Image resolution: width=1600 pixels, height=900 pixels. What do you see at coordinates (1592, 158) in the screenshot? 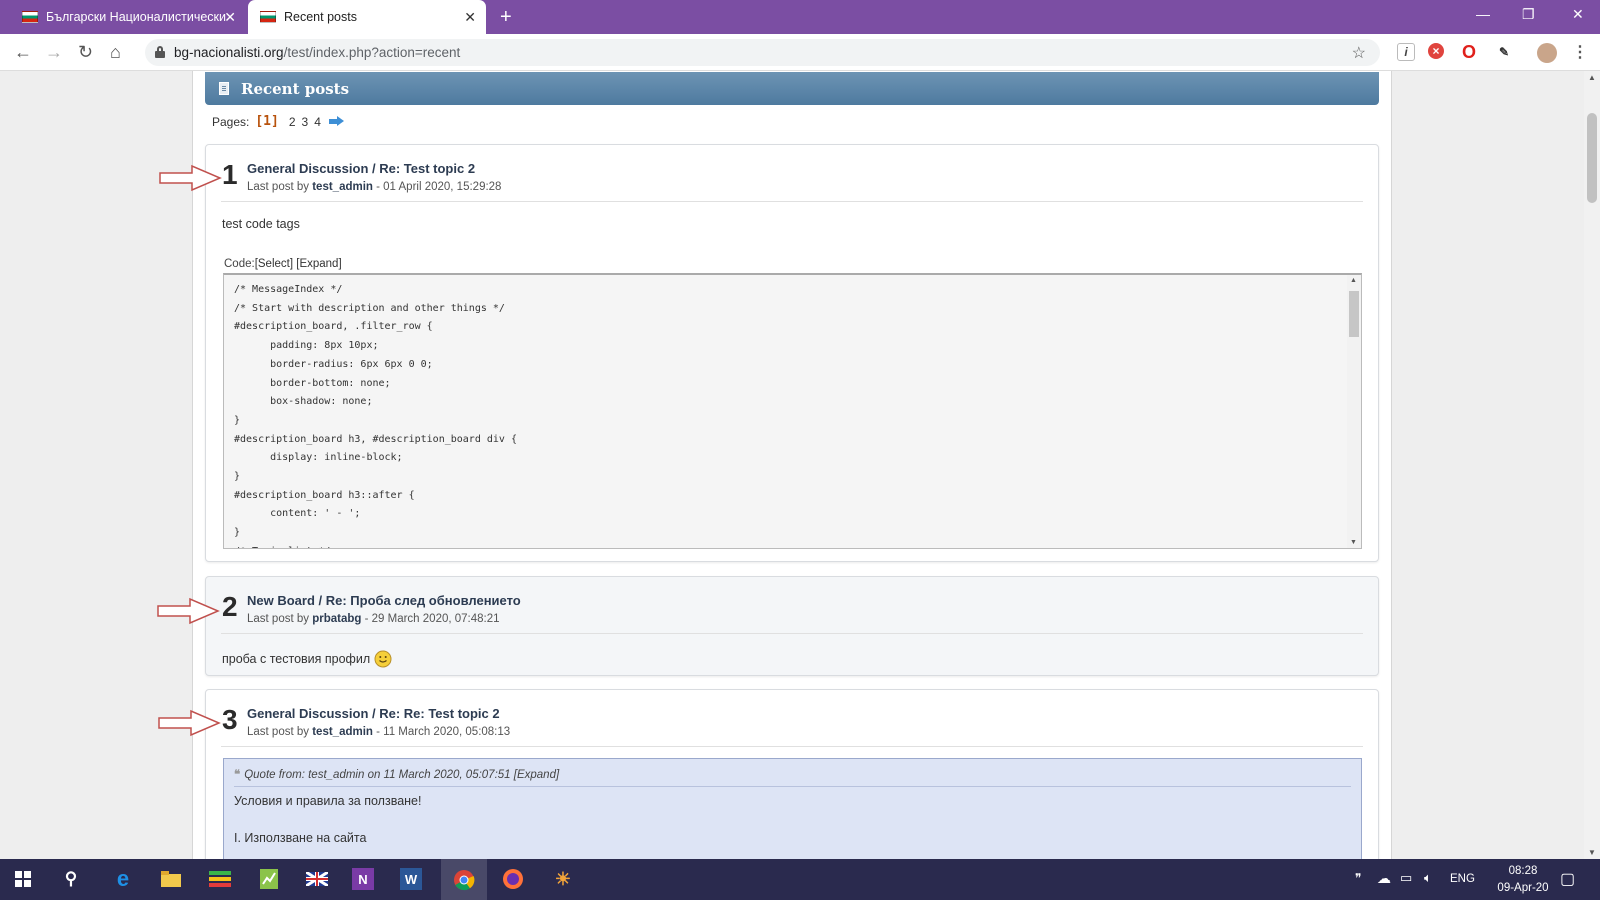
I see `page-scrollbar-thumb` at bounding box center [1592, 158].